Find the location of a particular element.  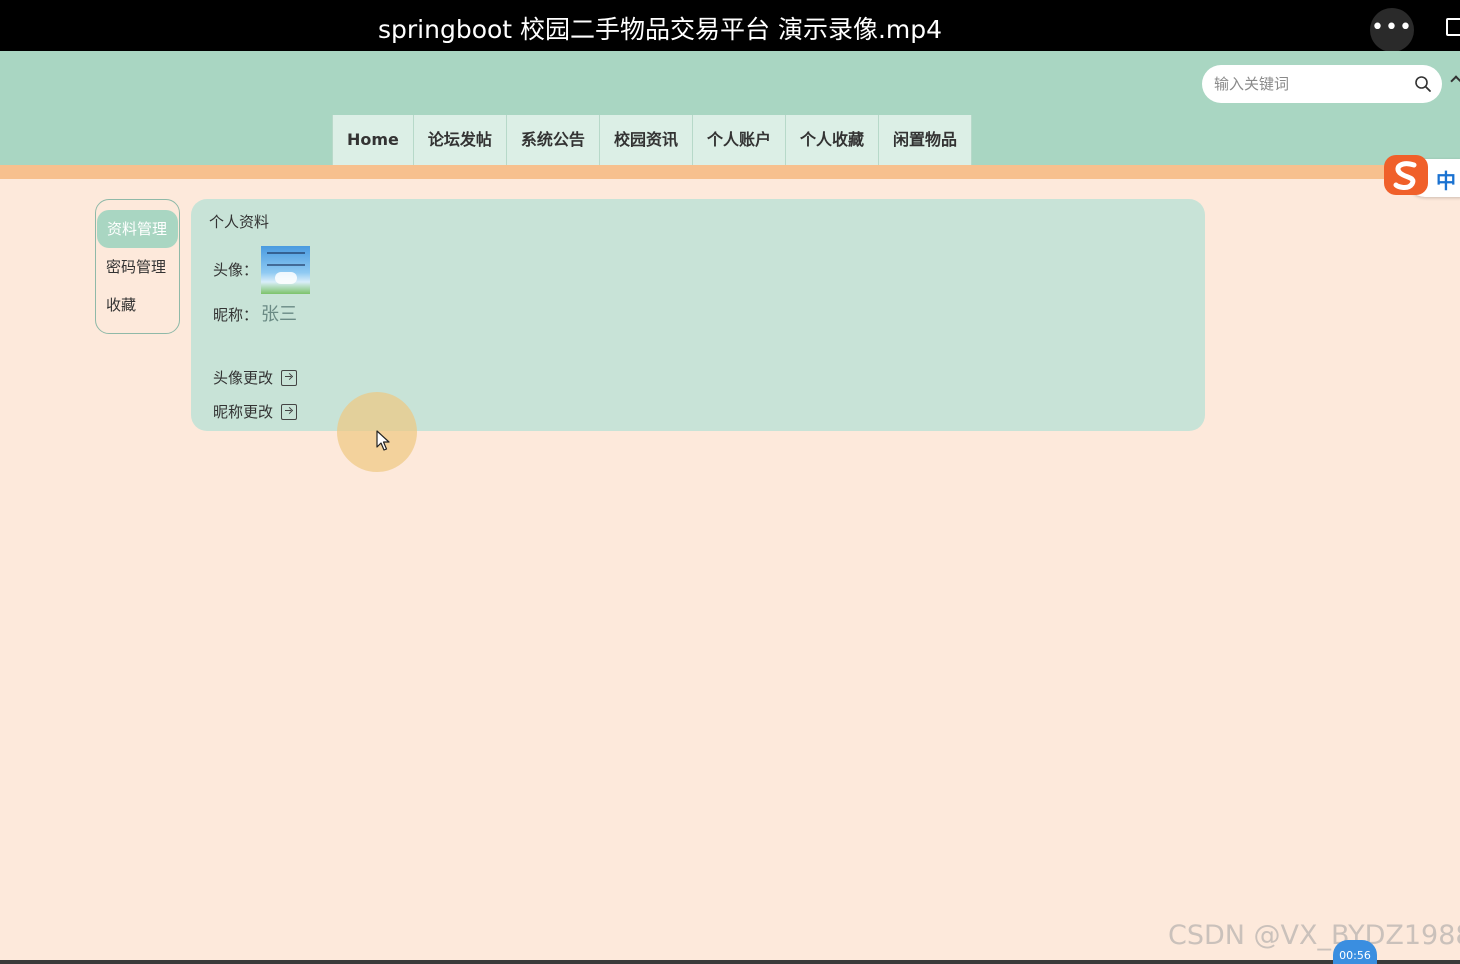

ime-mode-label: 中 is located at coordinates (1446, 181).